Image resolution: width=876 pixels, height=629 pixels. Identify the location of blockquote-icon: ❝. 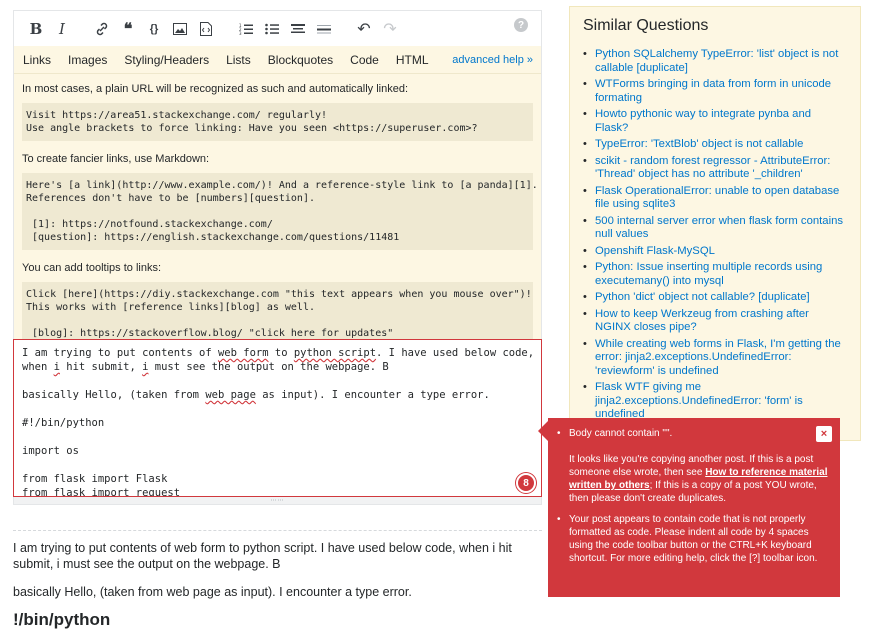
(128, 29).